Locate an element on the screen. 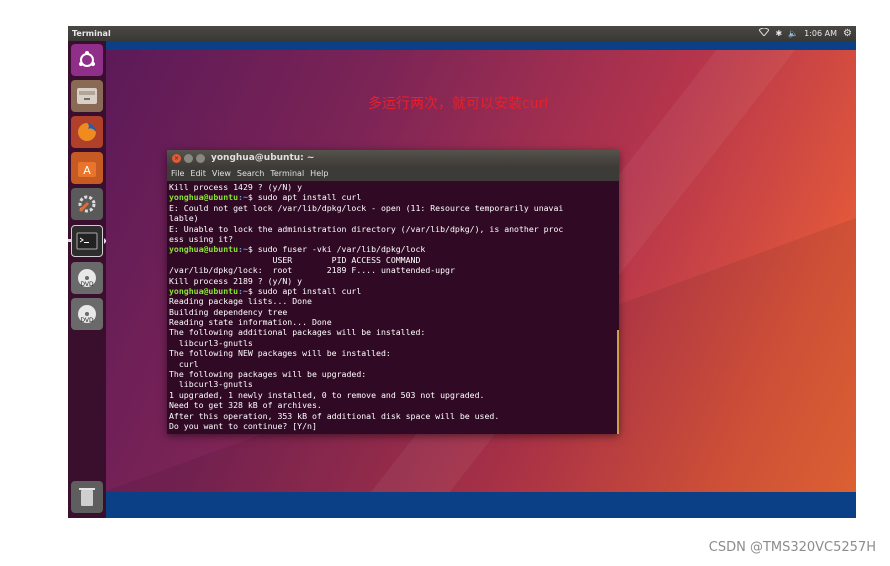 The width and height of the screenshot is (890, 566). terminal-line: USER PID ACCESS COMMAND is located at coordinates (295, 259).